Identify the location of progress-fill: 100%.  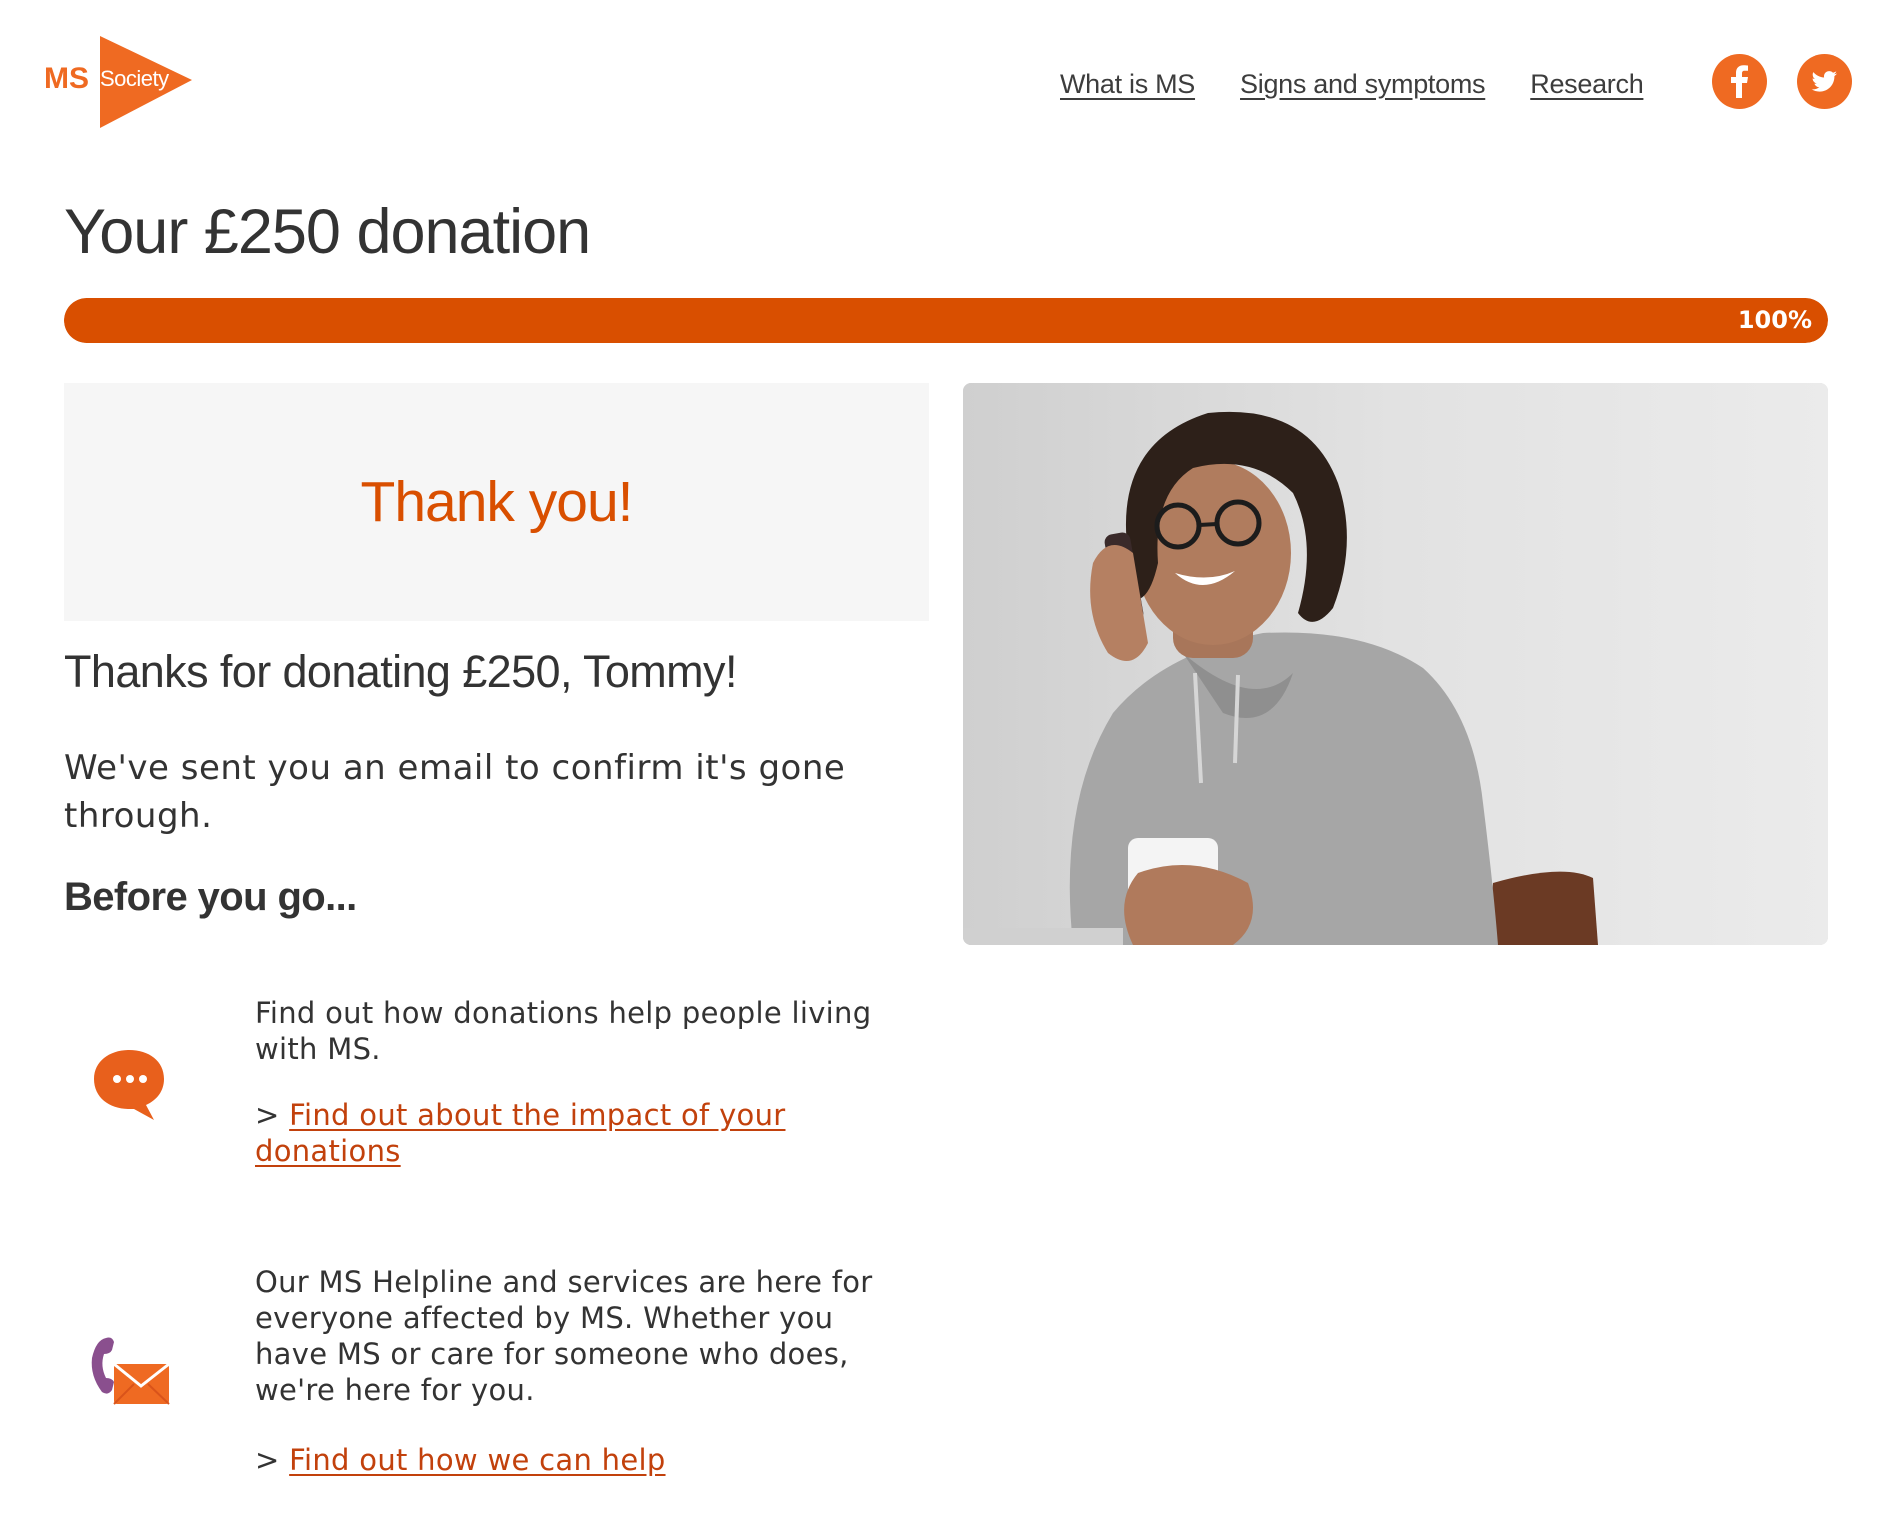
(946, 320).